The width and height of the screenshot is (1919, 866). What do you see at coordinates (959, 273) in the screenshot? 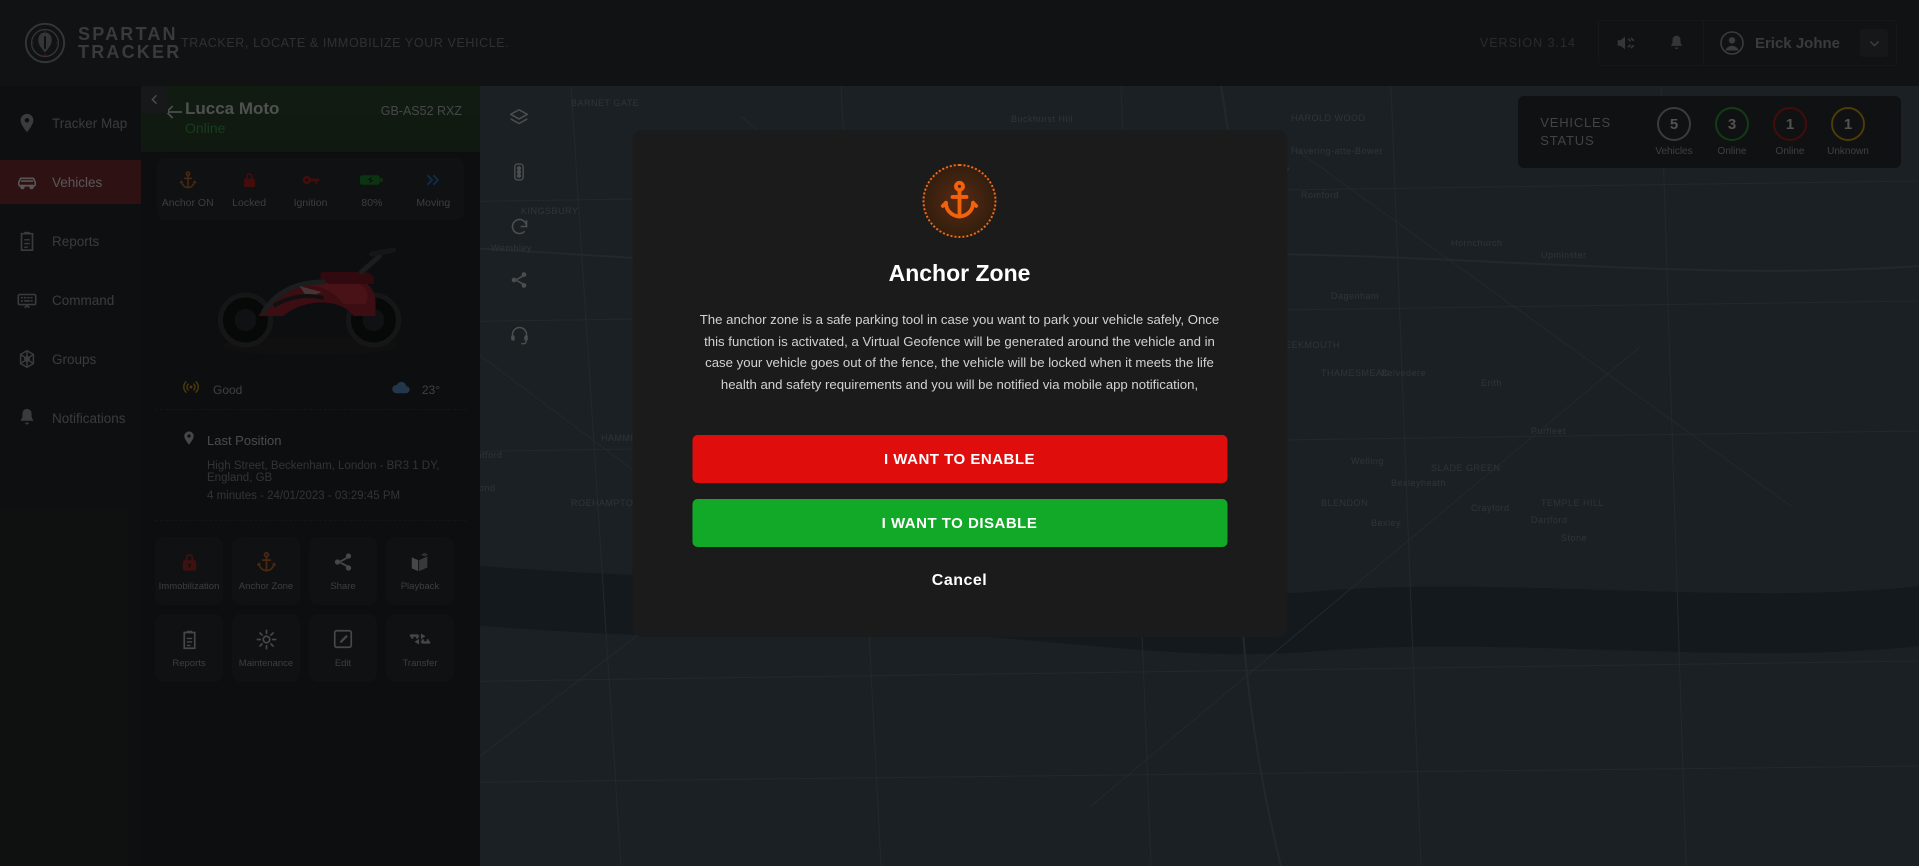
I see `modal-title: Anchor Zone` at bounding box center [959, 273].